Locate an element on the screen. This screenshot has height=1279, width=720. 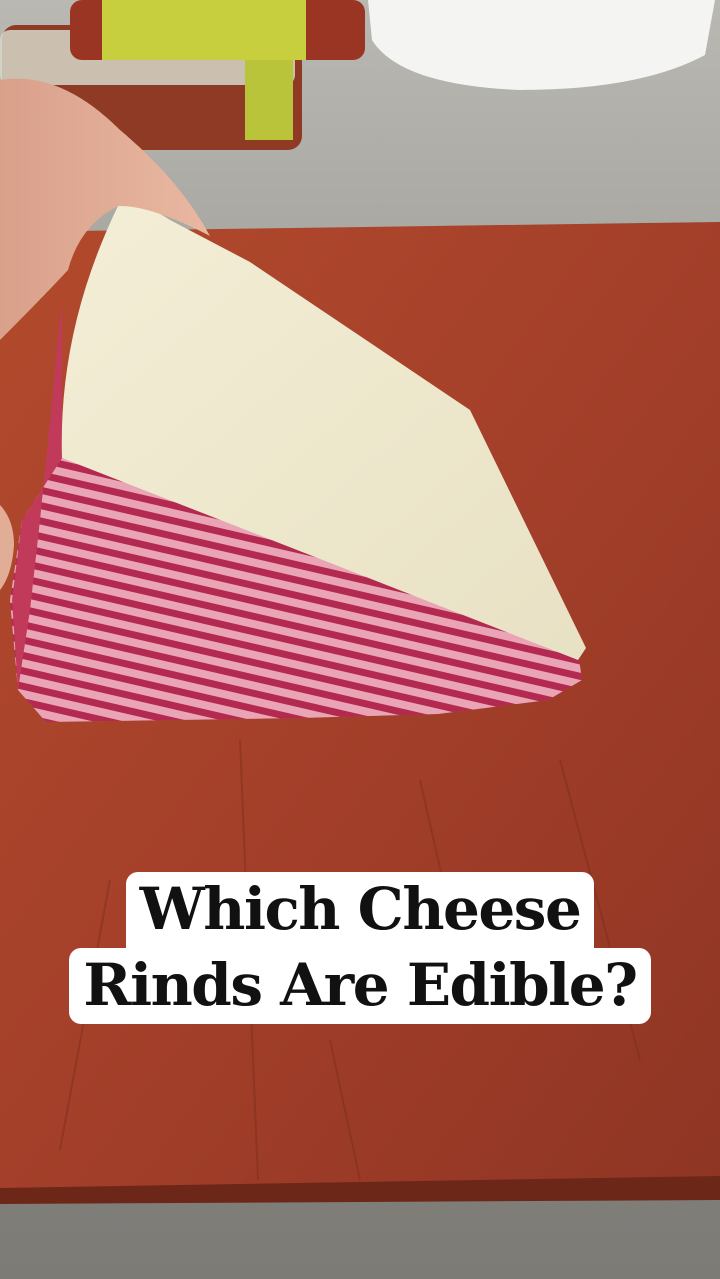
caption: Which Cheese Rinds Are Edible? is located at coordinates (360, 948).